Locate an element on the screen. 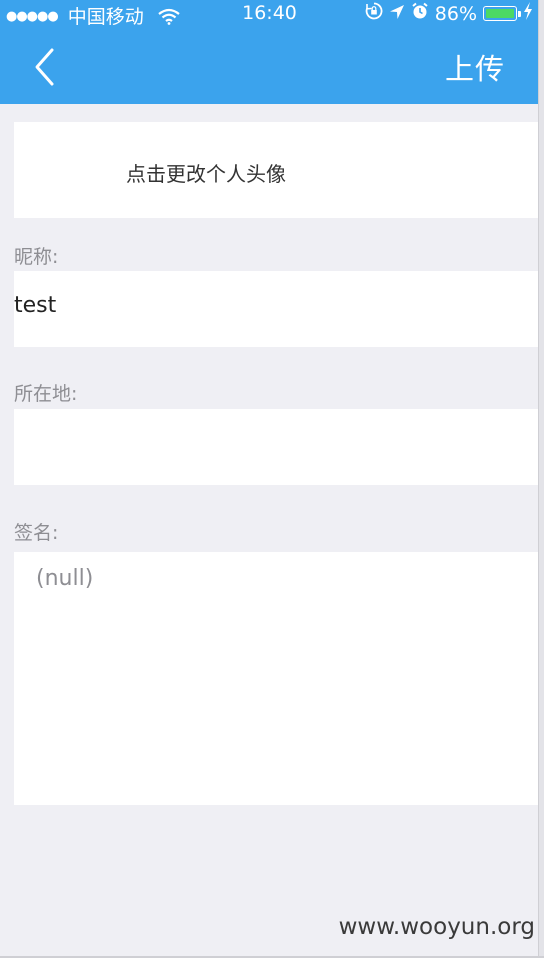  battery-icon is located at coordinates (502, 13).